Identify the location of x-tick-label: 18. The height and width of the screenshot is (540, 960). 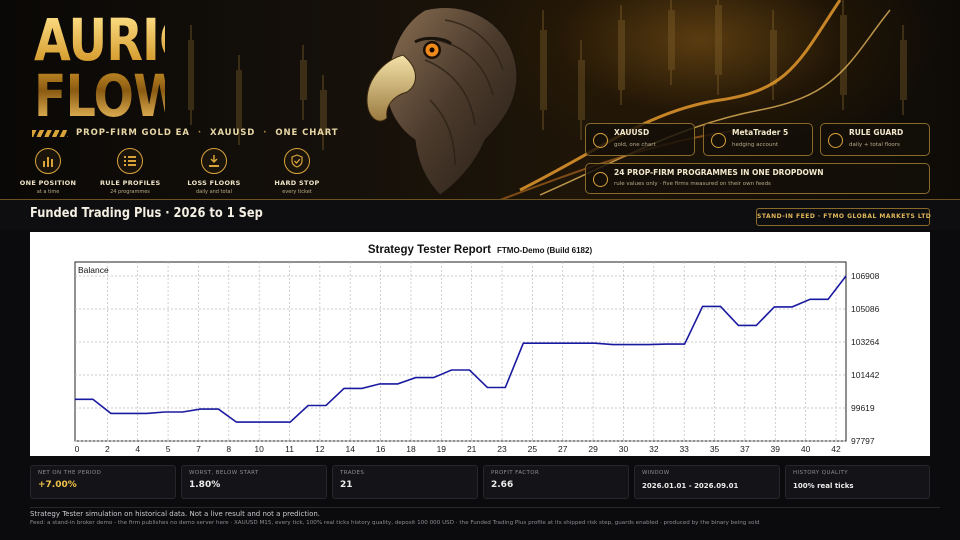
(411, 449).